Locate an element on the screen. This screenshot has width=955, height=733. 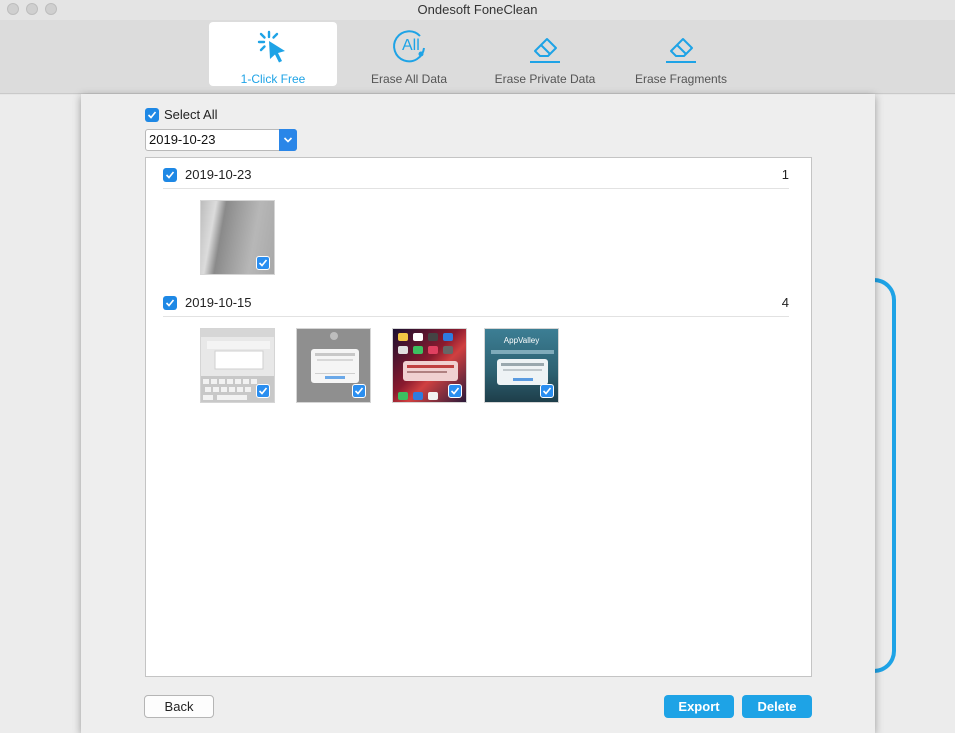
group-count: 1 is located at coordinates (785, 174).